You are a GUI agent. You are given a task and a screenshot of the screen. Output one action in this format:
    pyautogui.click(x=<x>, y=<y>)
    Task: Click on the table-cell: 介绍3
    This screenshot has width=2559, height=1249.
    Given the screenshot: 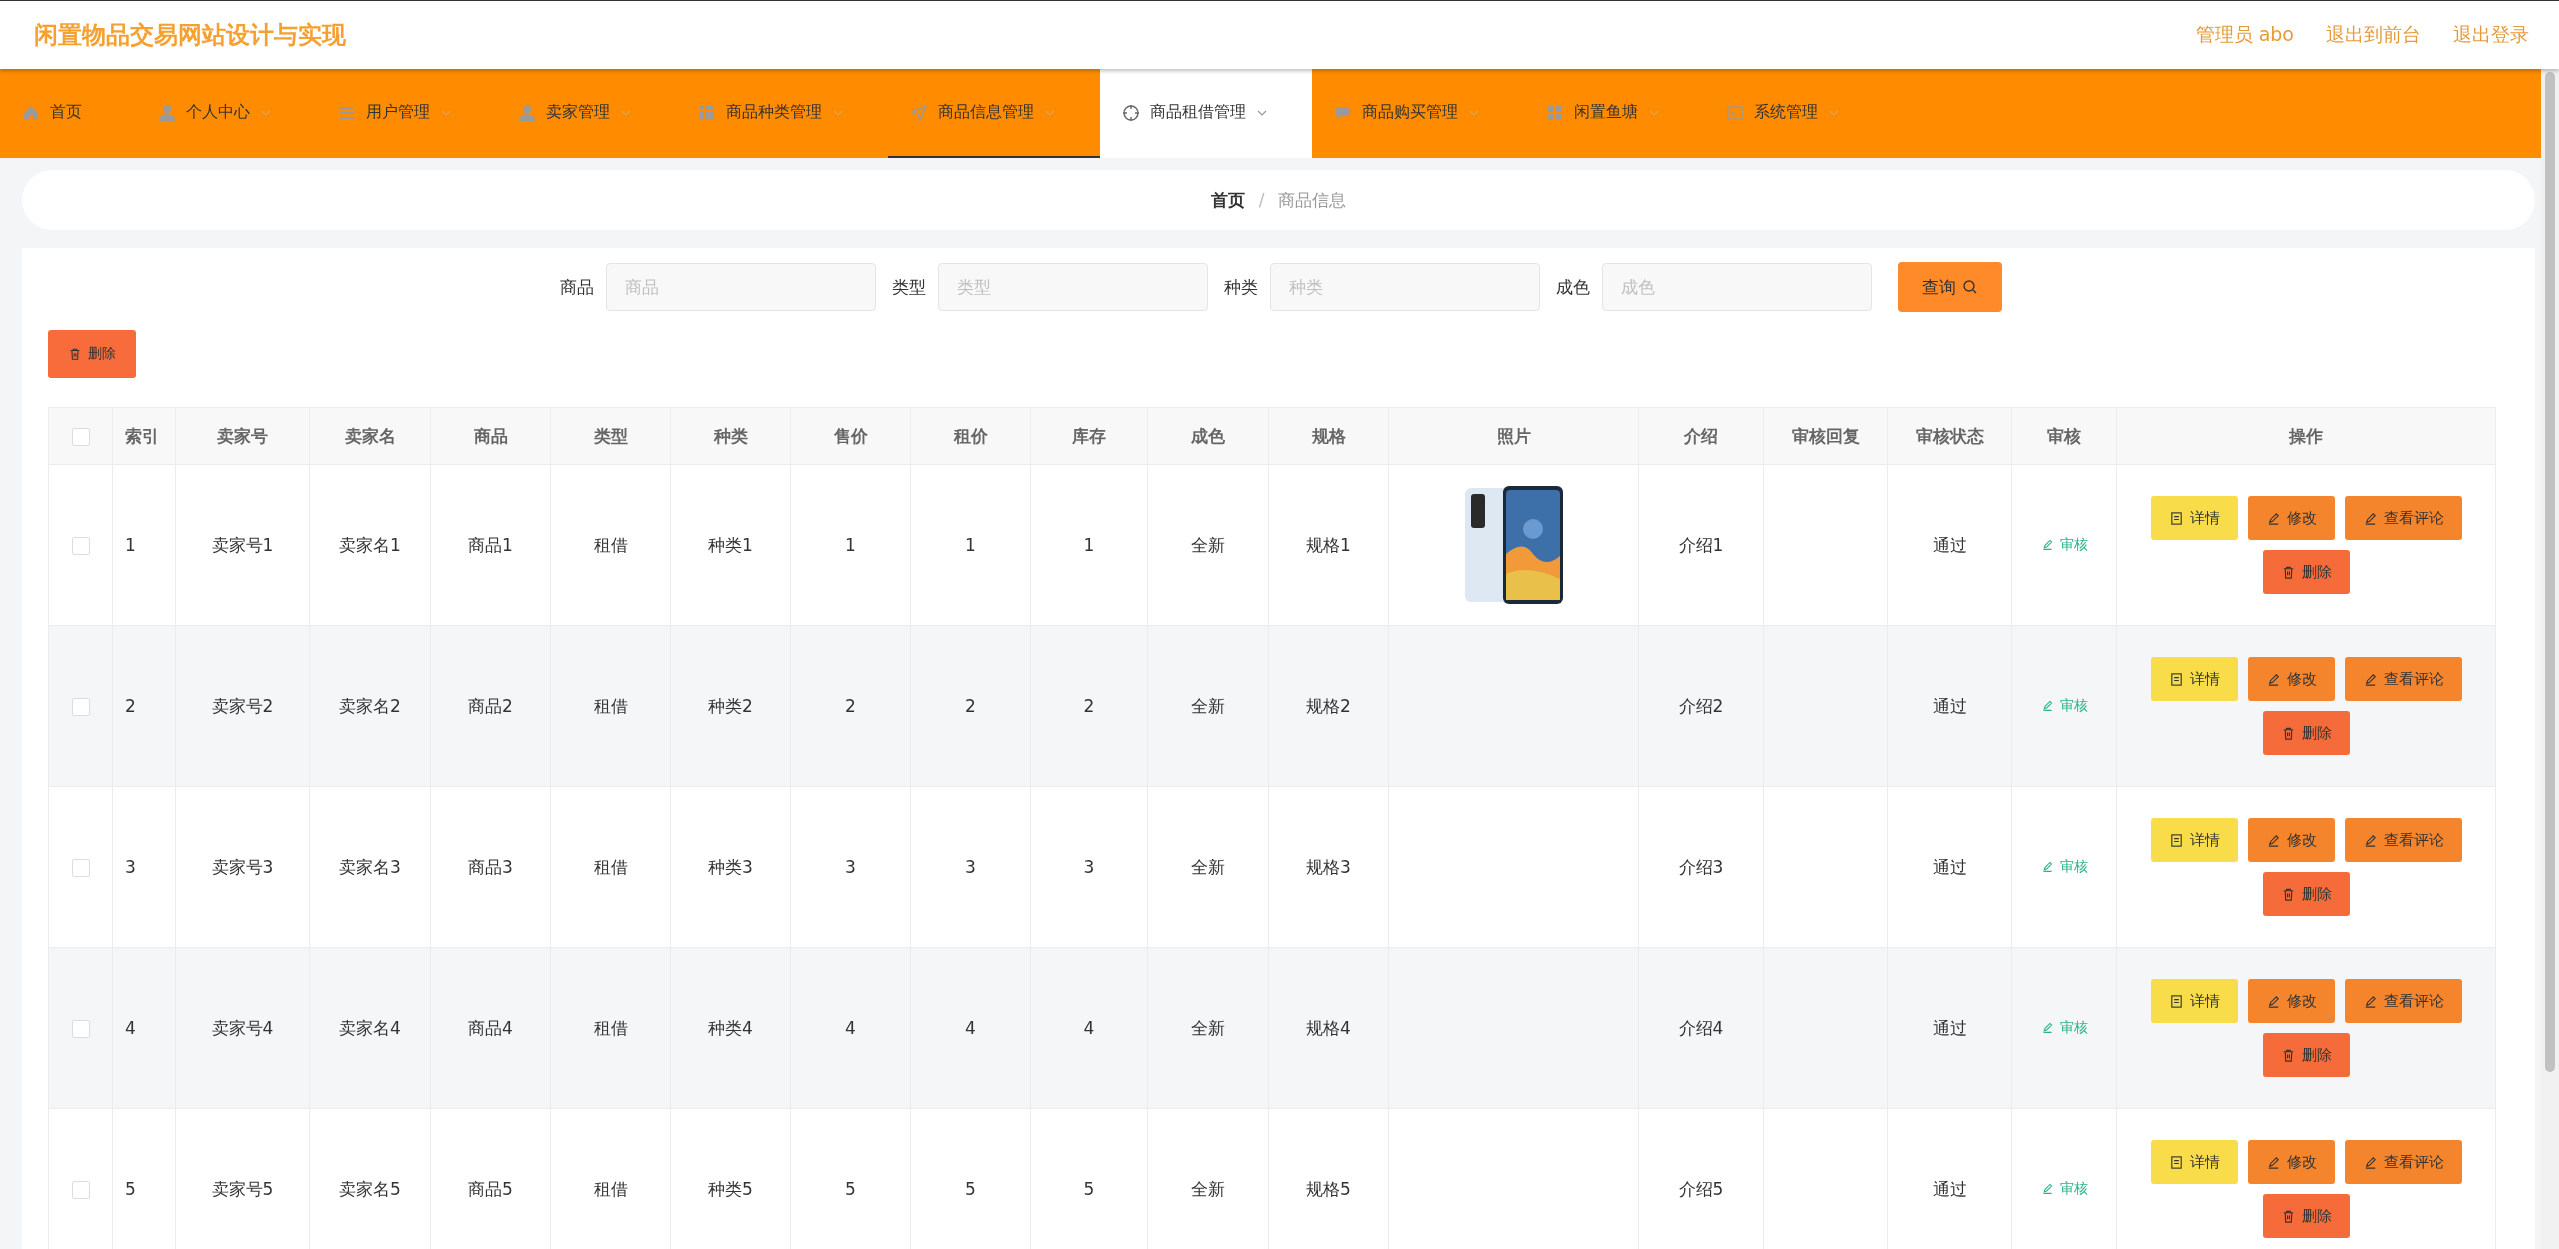 What is the action you would take?
    pyautogui.click(x=1701, y=867)
    